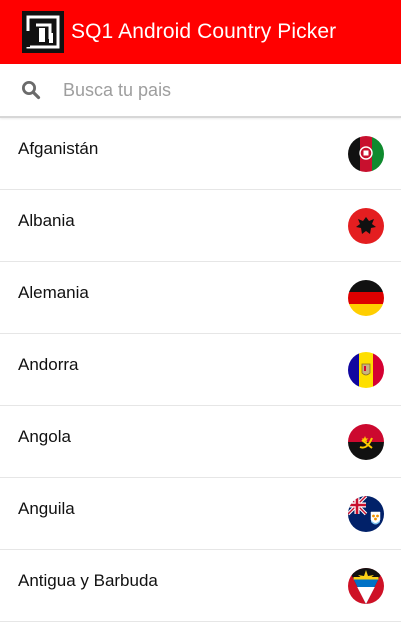 Image resolution: width=401 pixels, height=631 pixels. Describe the element at coordinates (366, 585) in the screenshot. I see `antigua-and-barbuda-flag-icon` at that location.